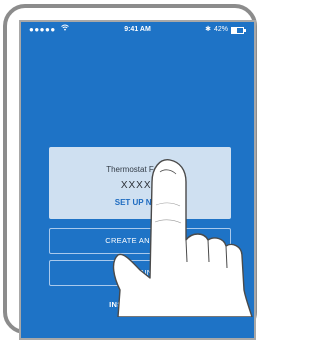 This screenshot has width=320, height=340. What do you see at coordinates (234, 30) in the screenshot?
I see `battery-level` at bounding box center [234, 30].